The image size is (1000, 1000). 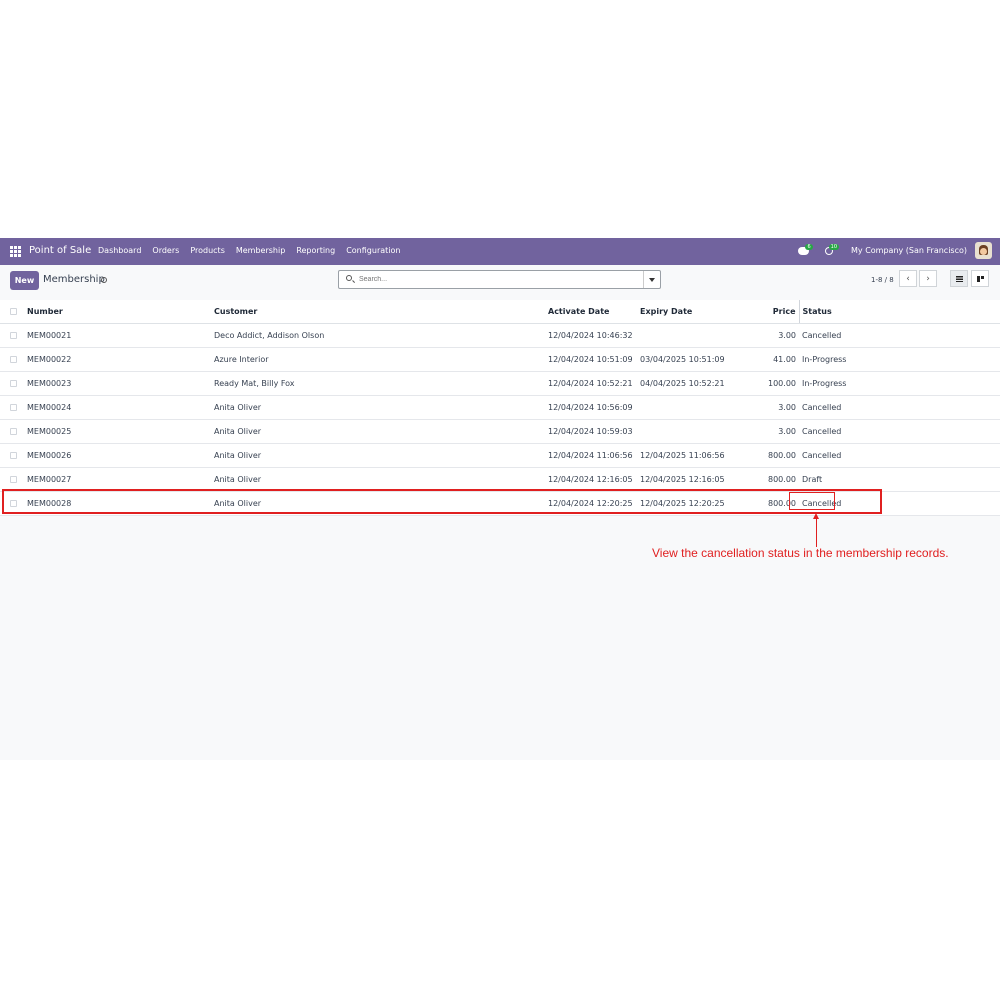 What do you see at coordinates (120, 479) in the screenshot?
I see `cell-number: MEM00027` at bounding box center [120, 479].